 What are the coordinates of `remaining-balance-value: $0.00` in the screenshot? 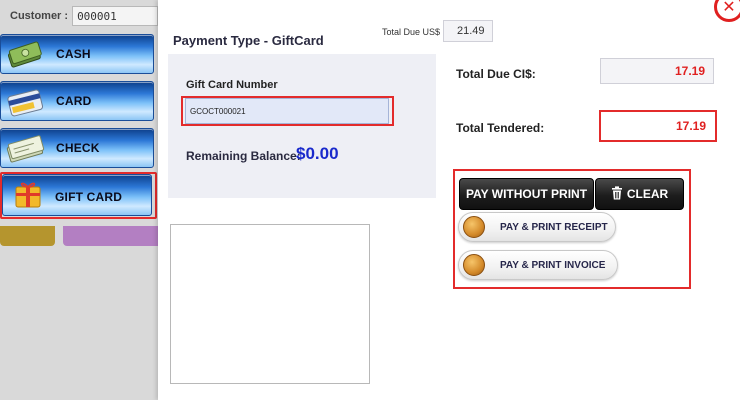 It's located at (317, 153).